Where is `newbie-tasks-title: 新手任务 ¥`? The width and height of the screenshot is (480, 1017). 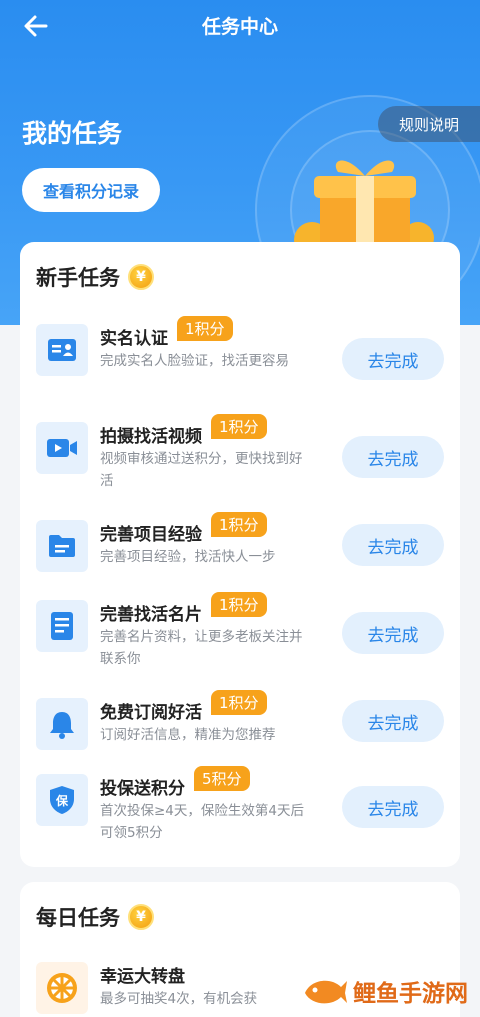
newbie-tasks-title: 新手任务 ¥ is located at coordinates (95, 277).